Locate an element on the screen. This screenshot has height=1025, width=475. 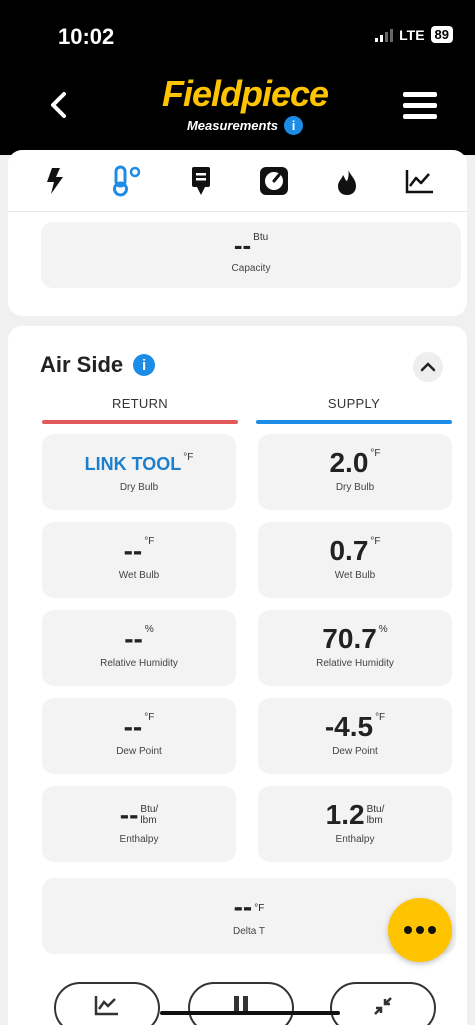
supply-color-bar is located at coordinates (354, 422).